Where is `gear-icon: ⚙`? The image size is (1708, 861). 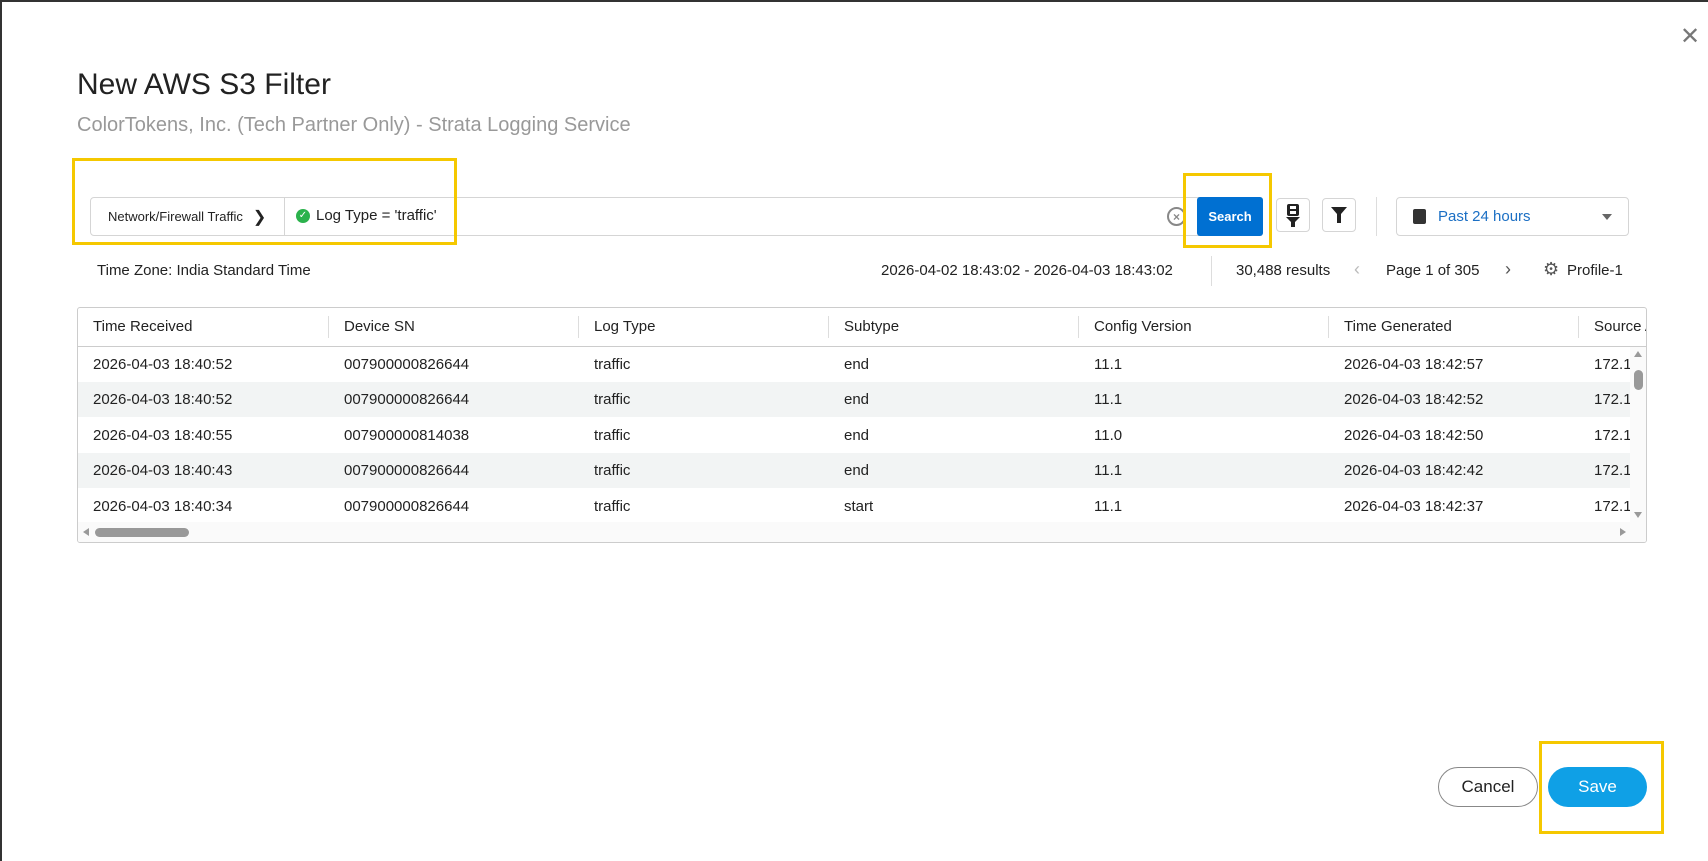
gear-icon: ⚙ is located at coordinates (1551, 269).